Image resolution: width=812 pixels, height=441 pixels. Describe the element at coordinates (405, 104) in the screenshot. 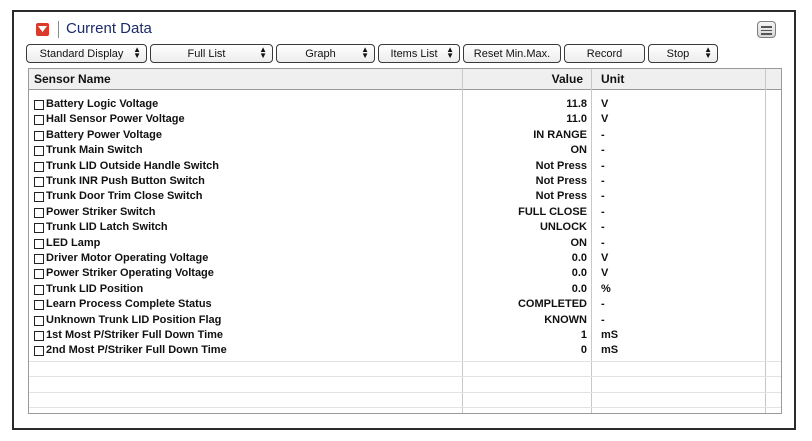

I see `table-row: Battery Logic Voltage 11.8 V` at that location.